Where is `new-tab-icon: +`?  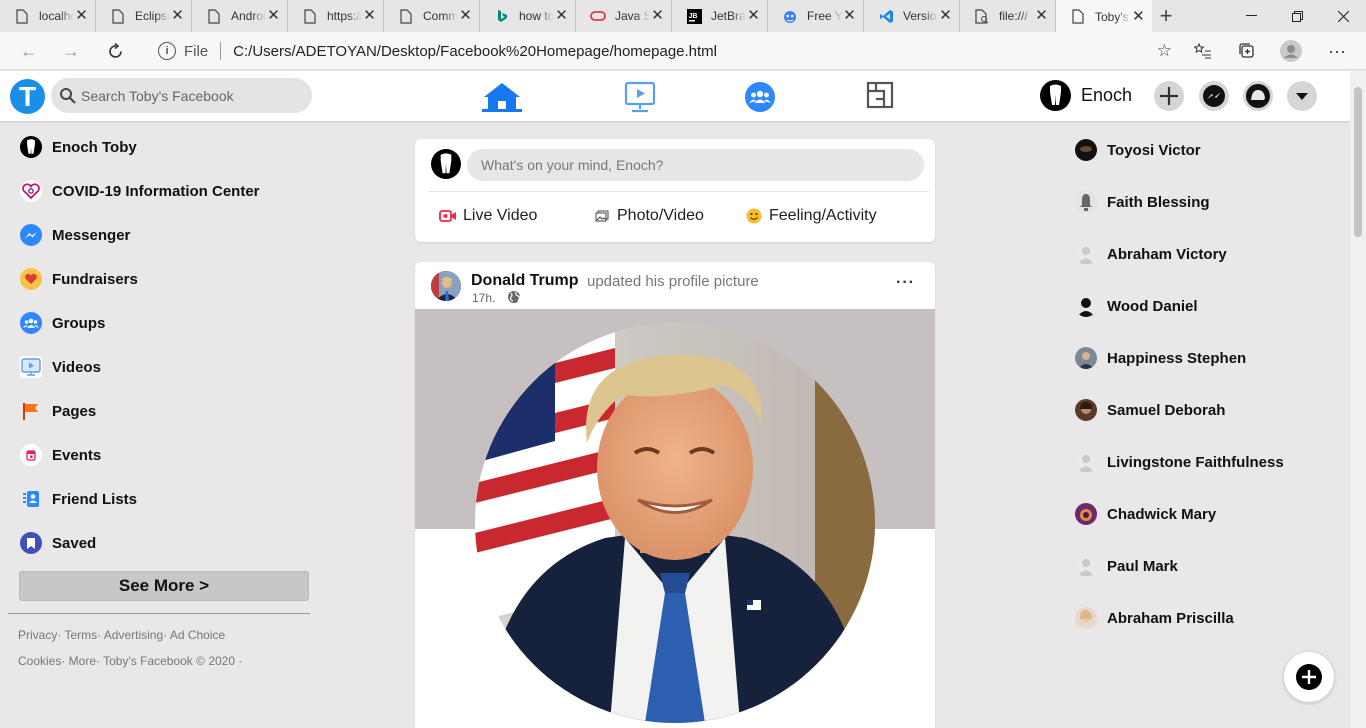
new-tab-icon: + is located at coordinates (1166, 16).